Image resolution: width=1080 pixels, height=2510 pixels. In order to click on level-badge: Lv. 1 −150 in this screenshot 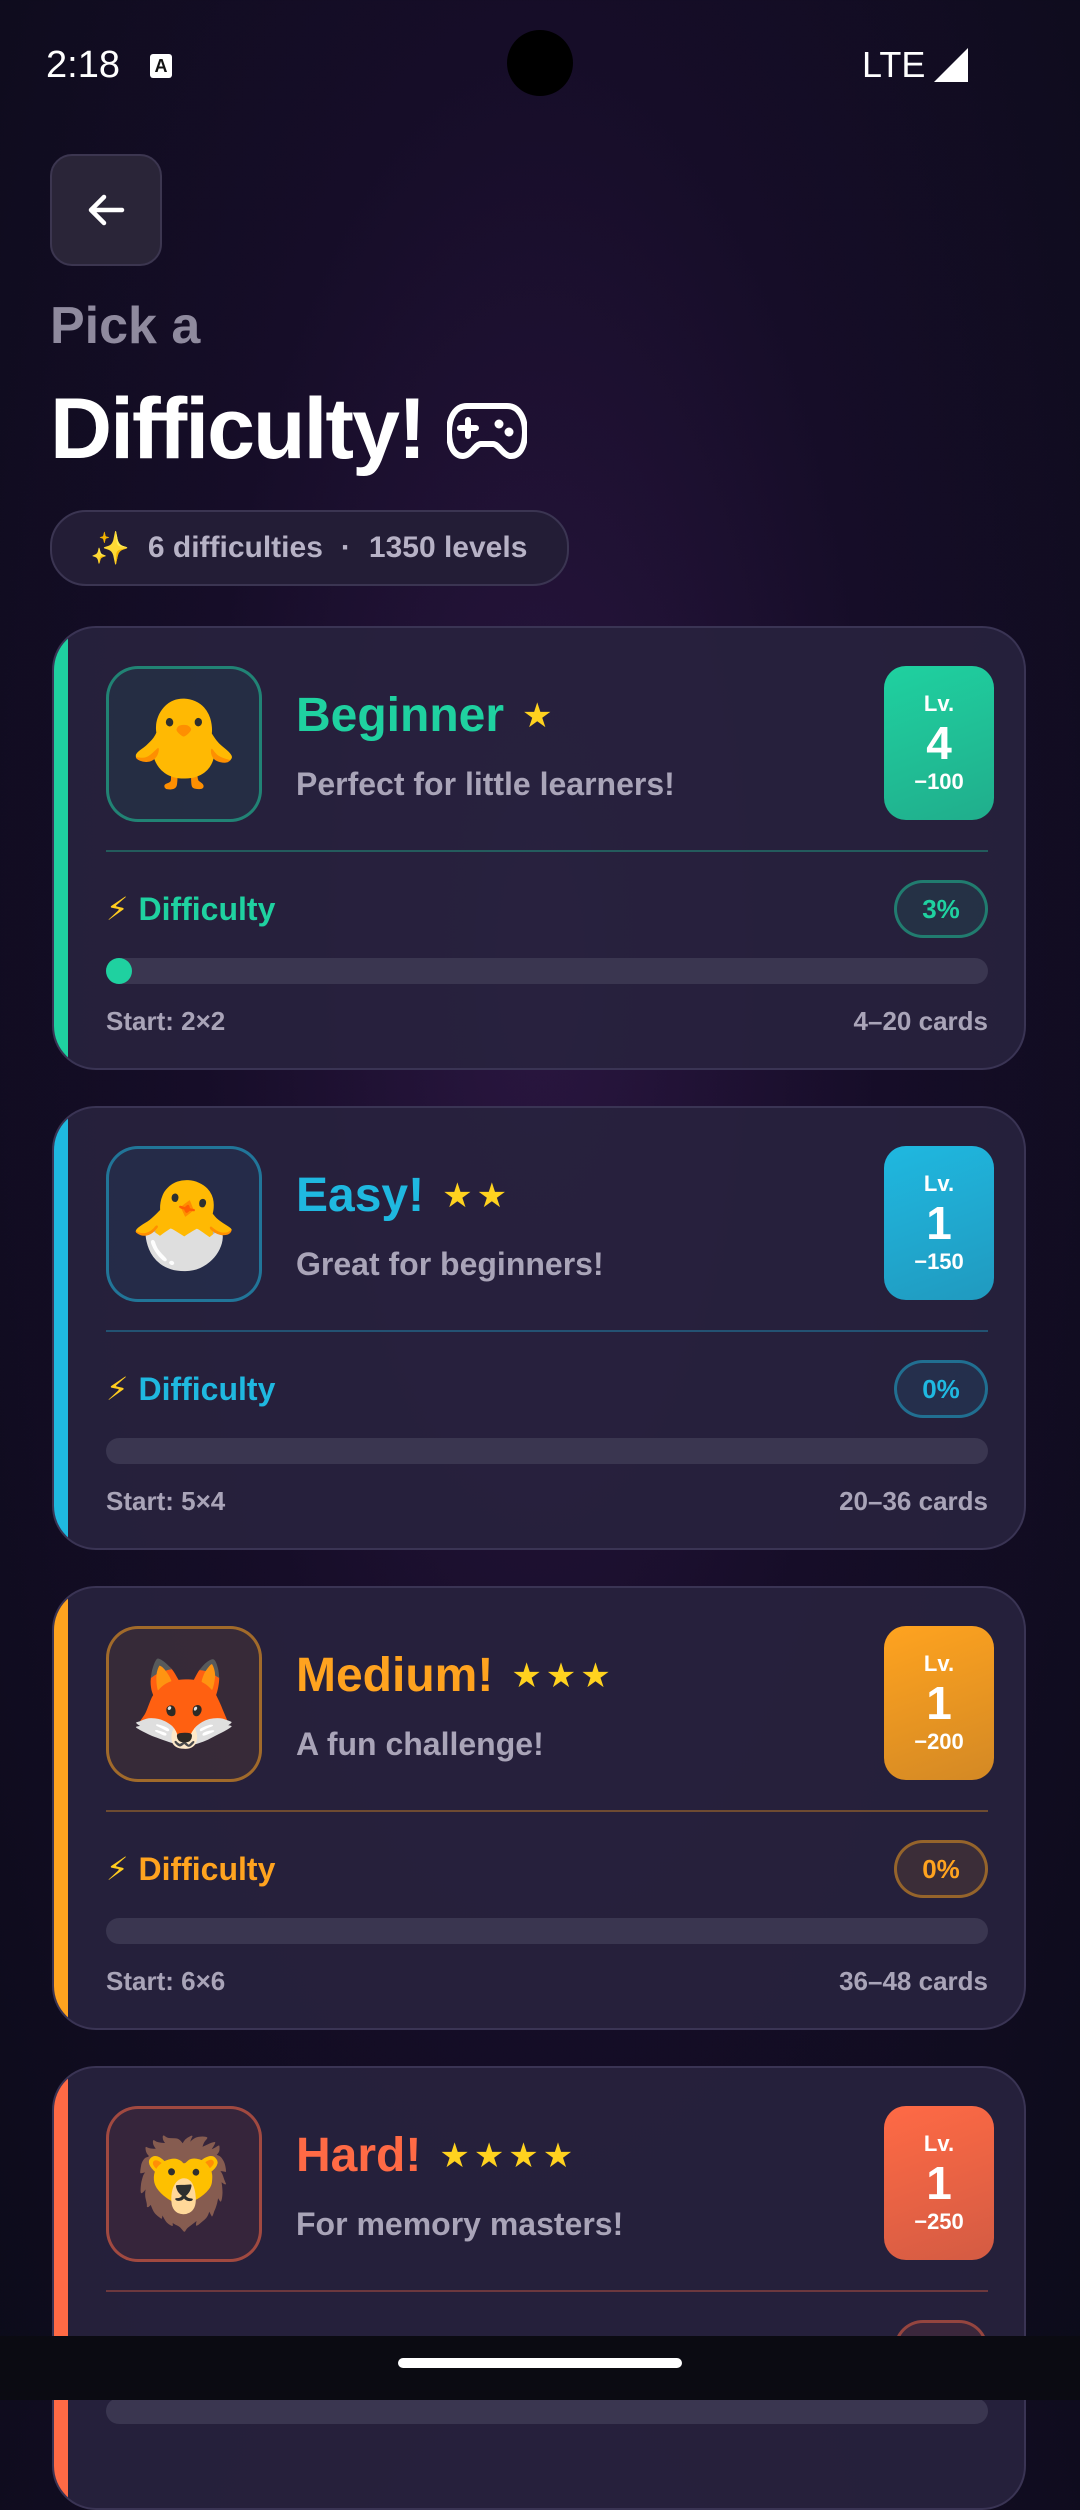, I will do `click(939, 1223)`.